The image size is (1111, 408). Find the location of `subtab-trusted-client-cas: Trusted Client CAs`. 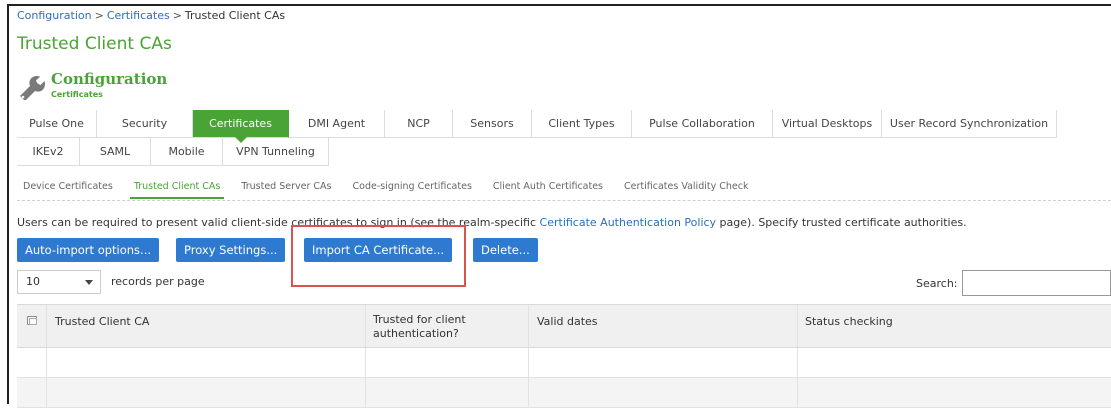

subtab-trusted-client-cas: Trusted Client CAs is located at coordinates (176, 190).